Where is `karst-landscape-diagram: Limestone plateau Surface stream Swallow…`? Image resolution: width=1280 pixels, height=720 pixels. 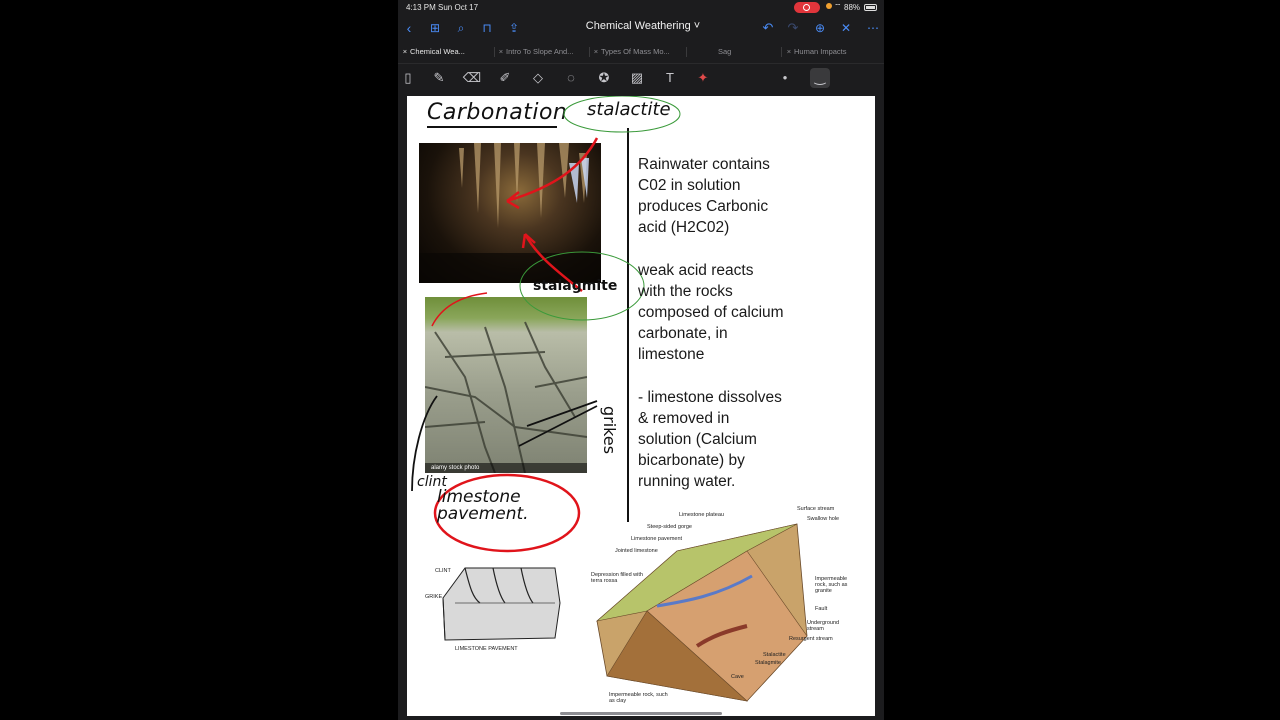
karst-landscape-diagram: Limestone plateau Surface stream Swallow… is located at coordinates (722, 611).